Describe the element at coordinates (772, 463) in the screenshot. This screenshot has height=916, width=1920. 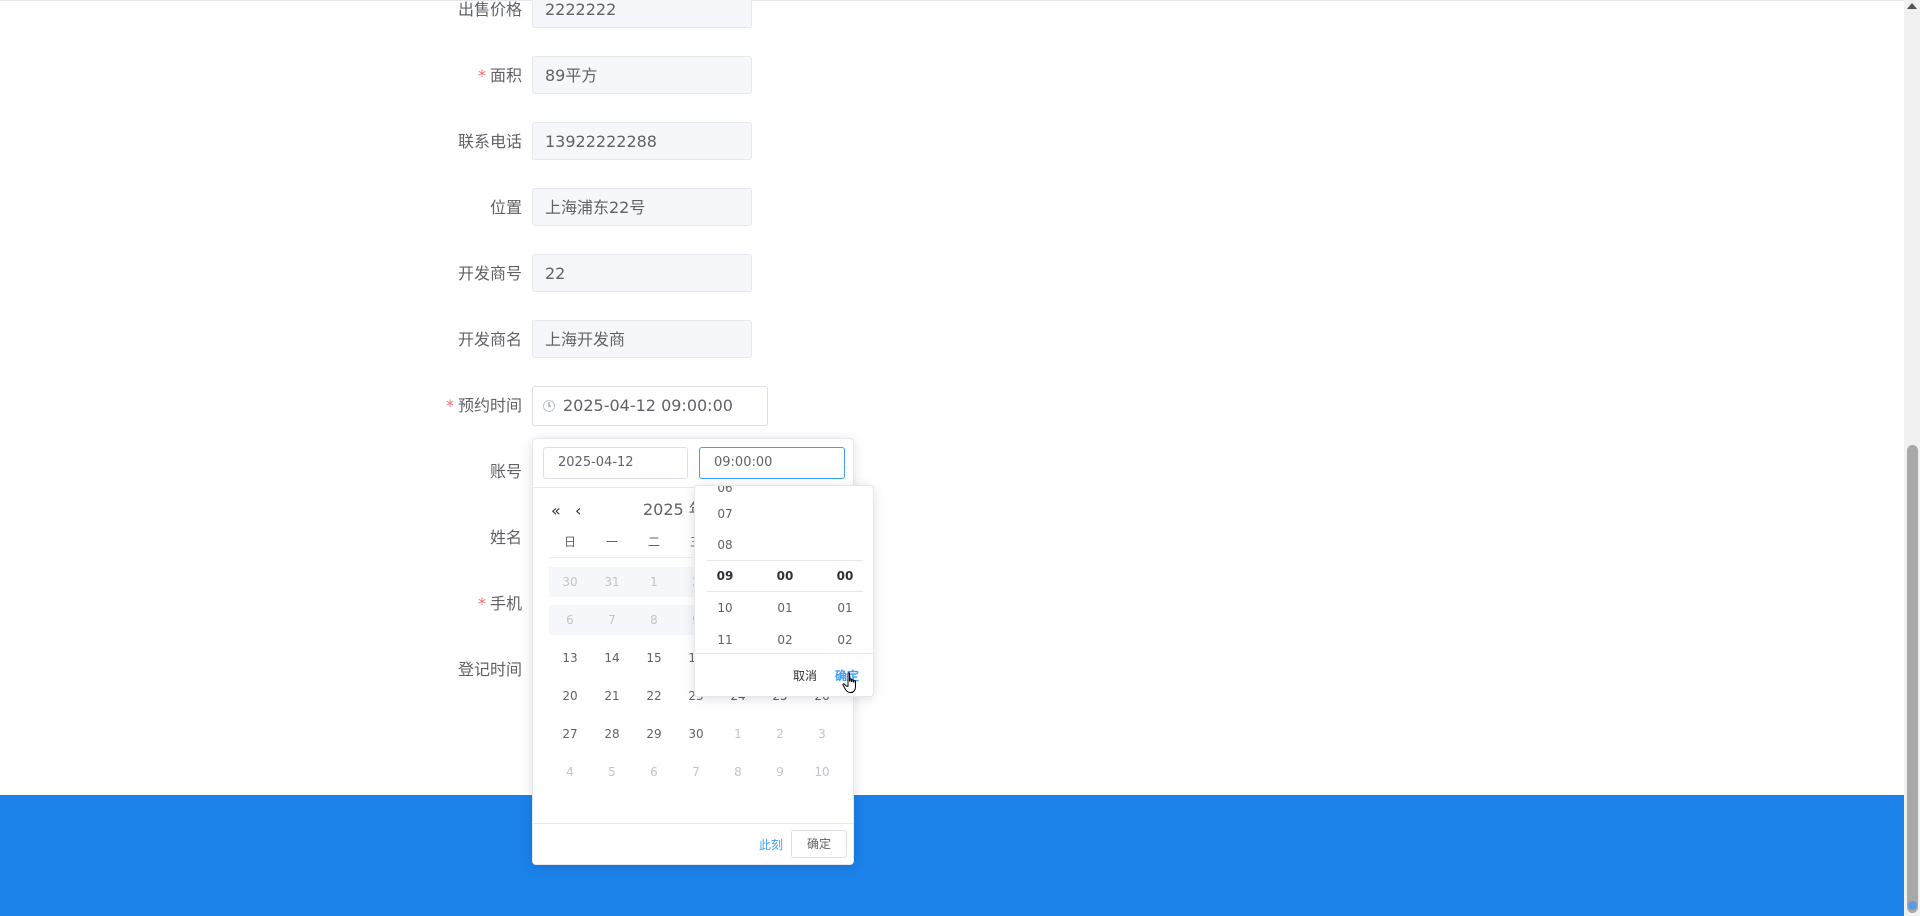
I see `picker-time-input: 09:00:00` at that location.